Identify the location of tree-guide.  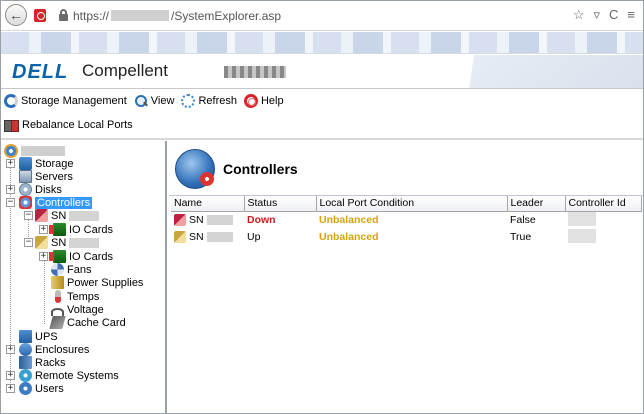
(44, 288).